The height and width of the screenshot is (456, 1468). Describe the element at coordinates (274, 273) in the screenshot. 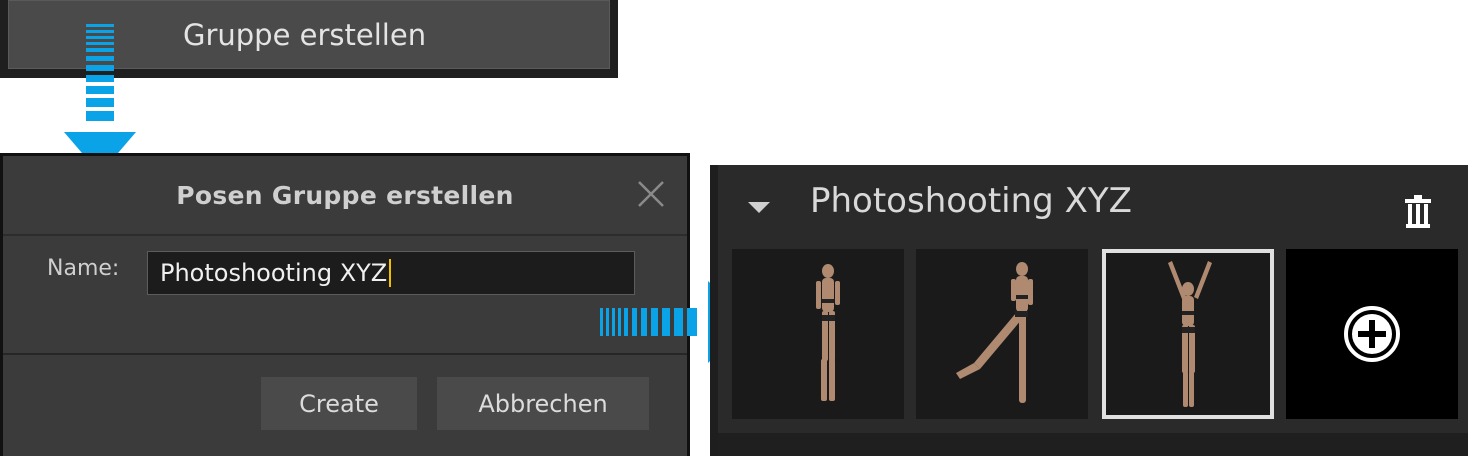

I see `name-input-value: Photoshooting XYZ` at that location.